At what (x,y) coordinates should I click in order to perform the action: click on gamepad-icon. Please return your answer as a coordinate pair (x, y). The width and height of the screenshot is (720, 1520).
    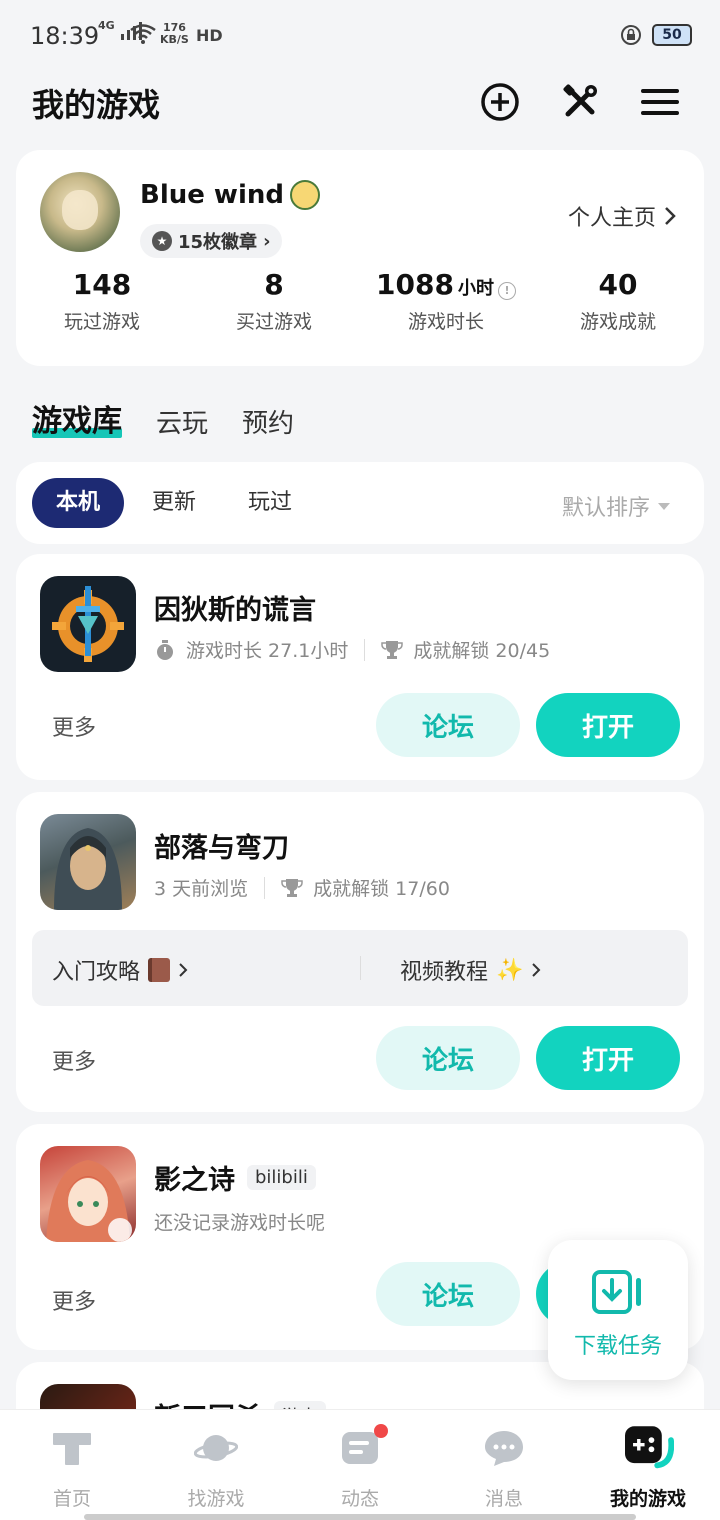
    Looking at the image, I should click on (649, 1447).